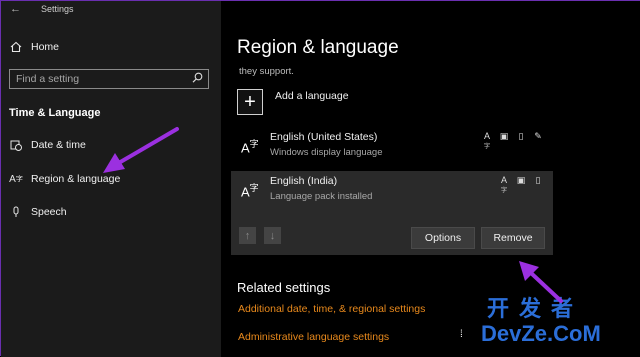  Describe the element at coordinates (304, 181) in the screenshot. I see `language-name: English (India)` at that location.